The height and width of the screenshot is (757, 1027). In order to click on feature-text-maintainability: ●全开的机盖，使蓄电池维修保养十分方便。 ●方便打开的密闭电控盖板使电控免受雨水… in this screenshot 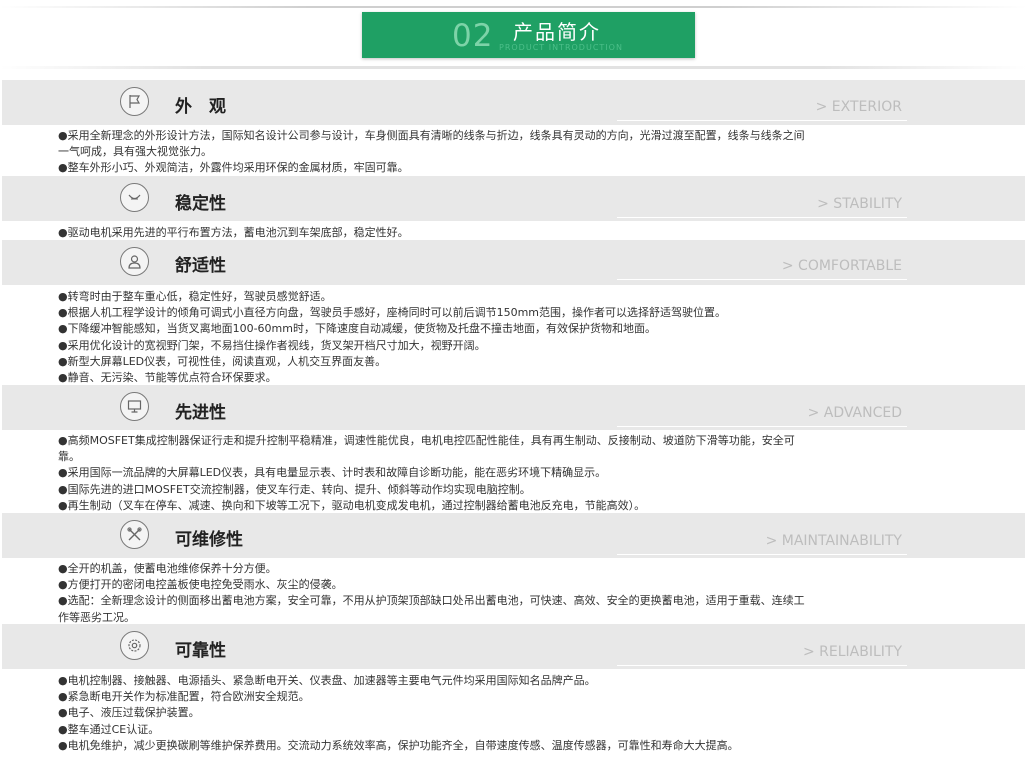, I will do `click(431, 593)`.